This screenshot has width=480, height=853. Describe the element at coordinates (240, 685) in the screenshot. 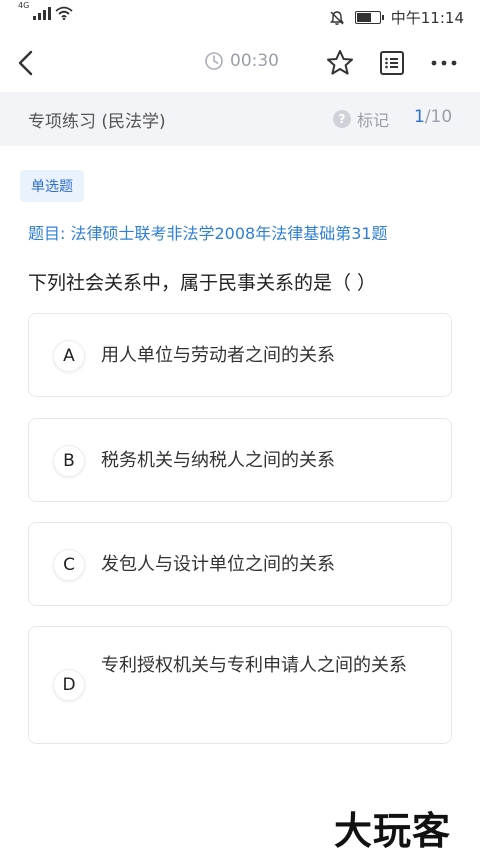

I see `option-d: D 专利授权机关与专利申请人之间的关系` at that location.